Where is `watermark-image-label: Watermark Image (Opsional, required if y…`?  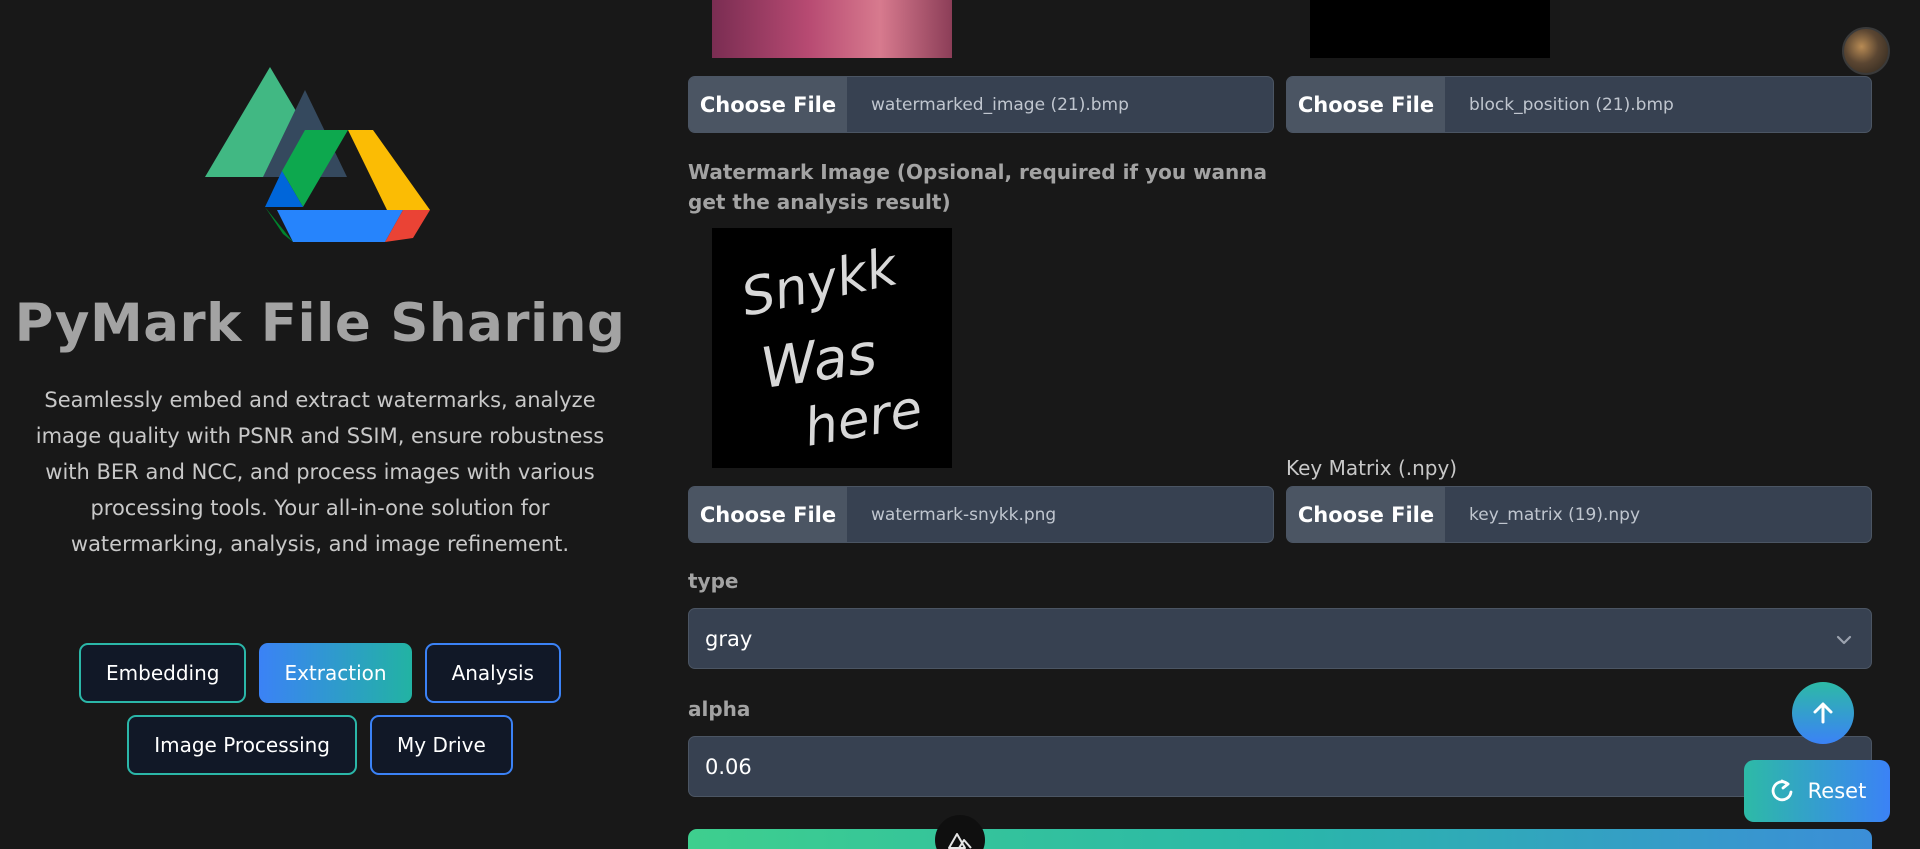
watermark-image-label: Watermark Image (Opsional, required if y… is located at coordinates (978, 187).